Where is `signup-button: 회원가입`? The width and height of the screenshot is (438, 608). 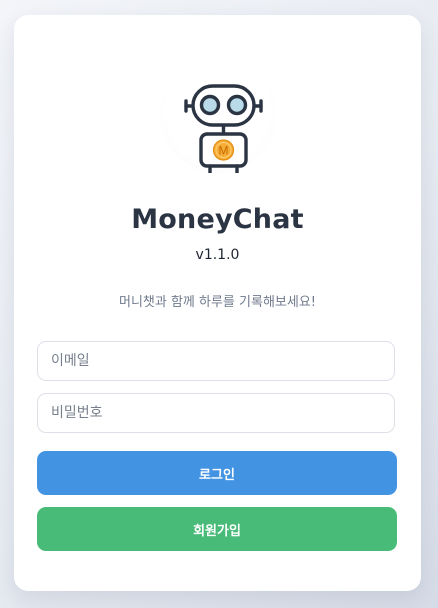
signup-button: 회원가입 is located at coordinates (217, 529).